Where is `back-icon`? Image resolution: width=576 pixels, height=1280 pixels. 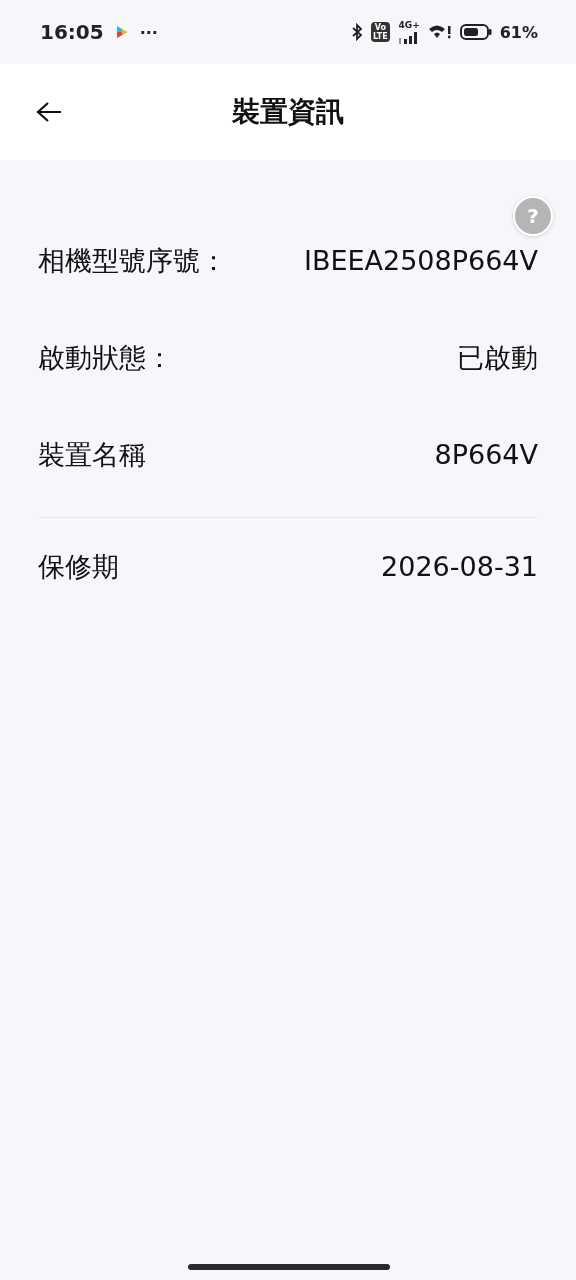 back-icon is located at coordinates (49, 112).